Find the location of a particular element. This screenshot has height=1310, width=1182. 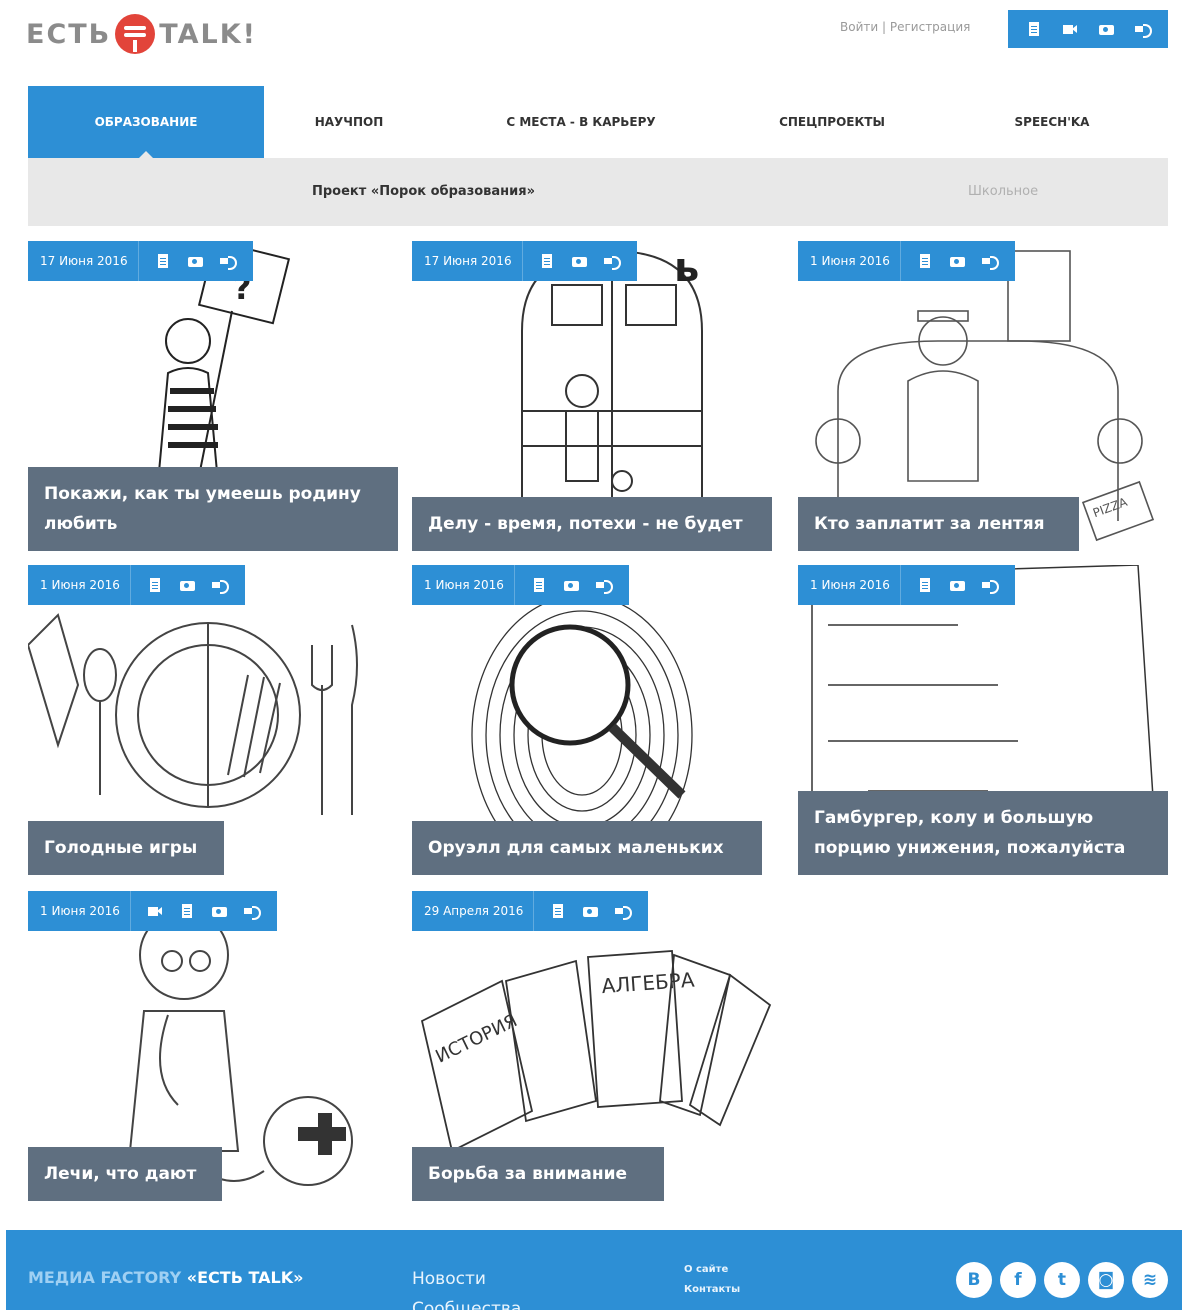

card-title: Кто заплатит за лентяя is located at coordinates (938, 524).